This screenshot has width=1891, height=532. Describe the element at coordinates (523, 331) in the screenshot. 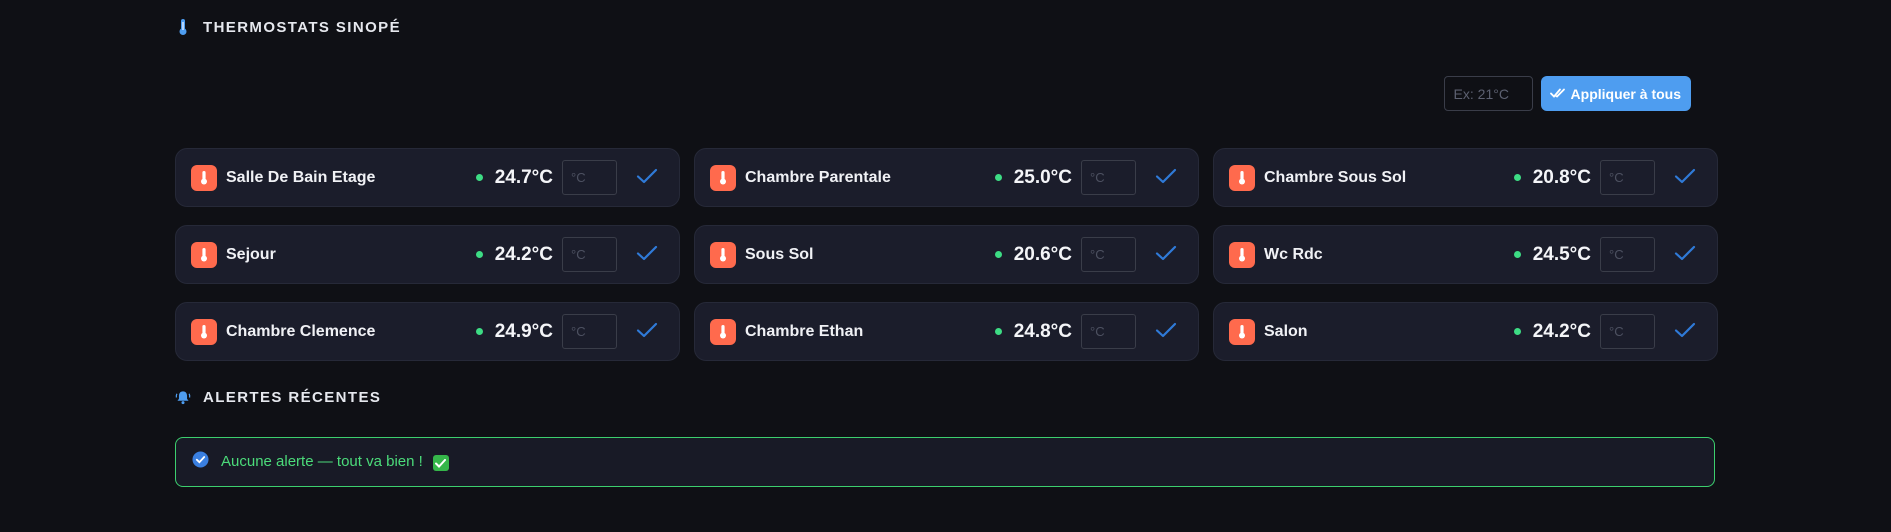

I see `current-temperature: 24.9°C` at that location.